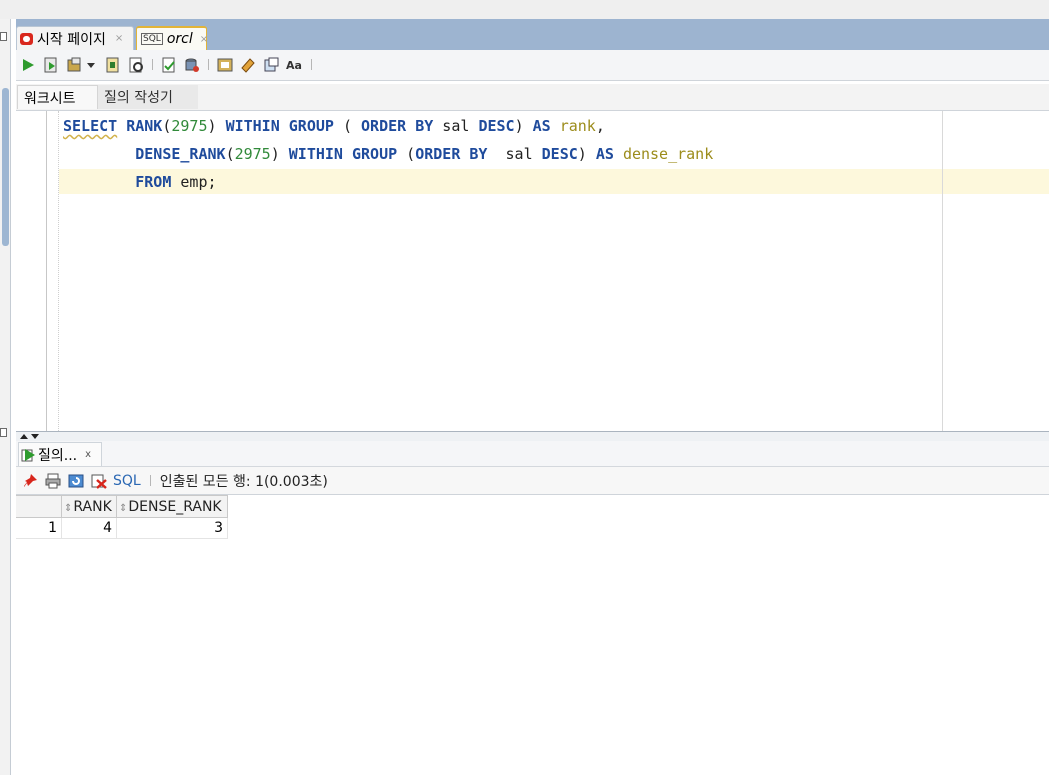 The image size is (1049, 775). I want to click on editor-right-margin, so click(942, 271).